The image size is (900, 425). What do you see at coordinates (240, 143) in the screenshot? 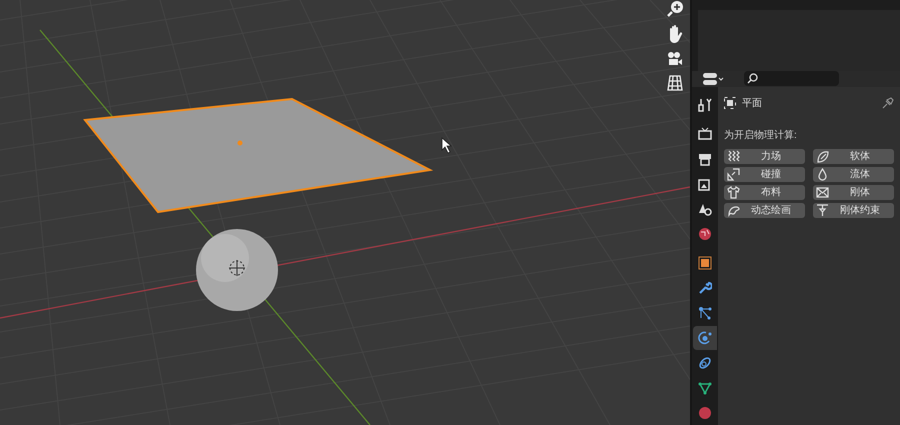
I see `origin-dot` at bounding box center [240, 143].